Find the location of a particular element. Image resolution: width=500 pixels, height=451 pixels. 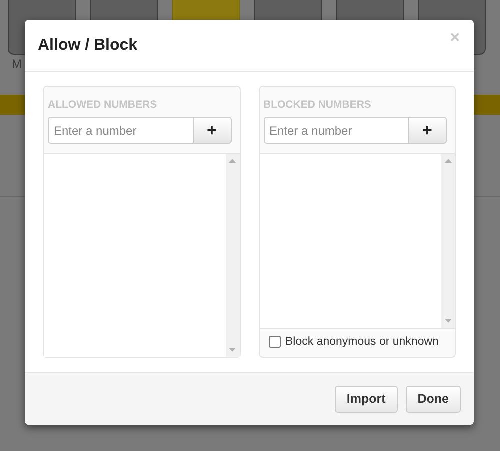

tile-label: M is located at coordinates (16, 64).